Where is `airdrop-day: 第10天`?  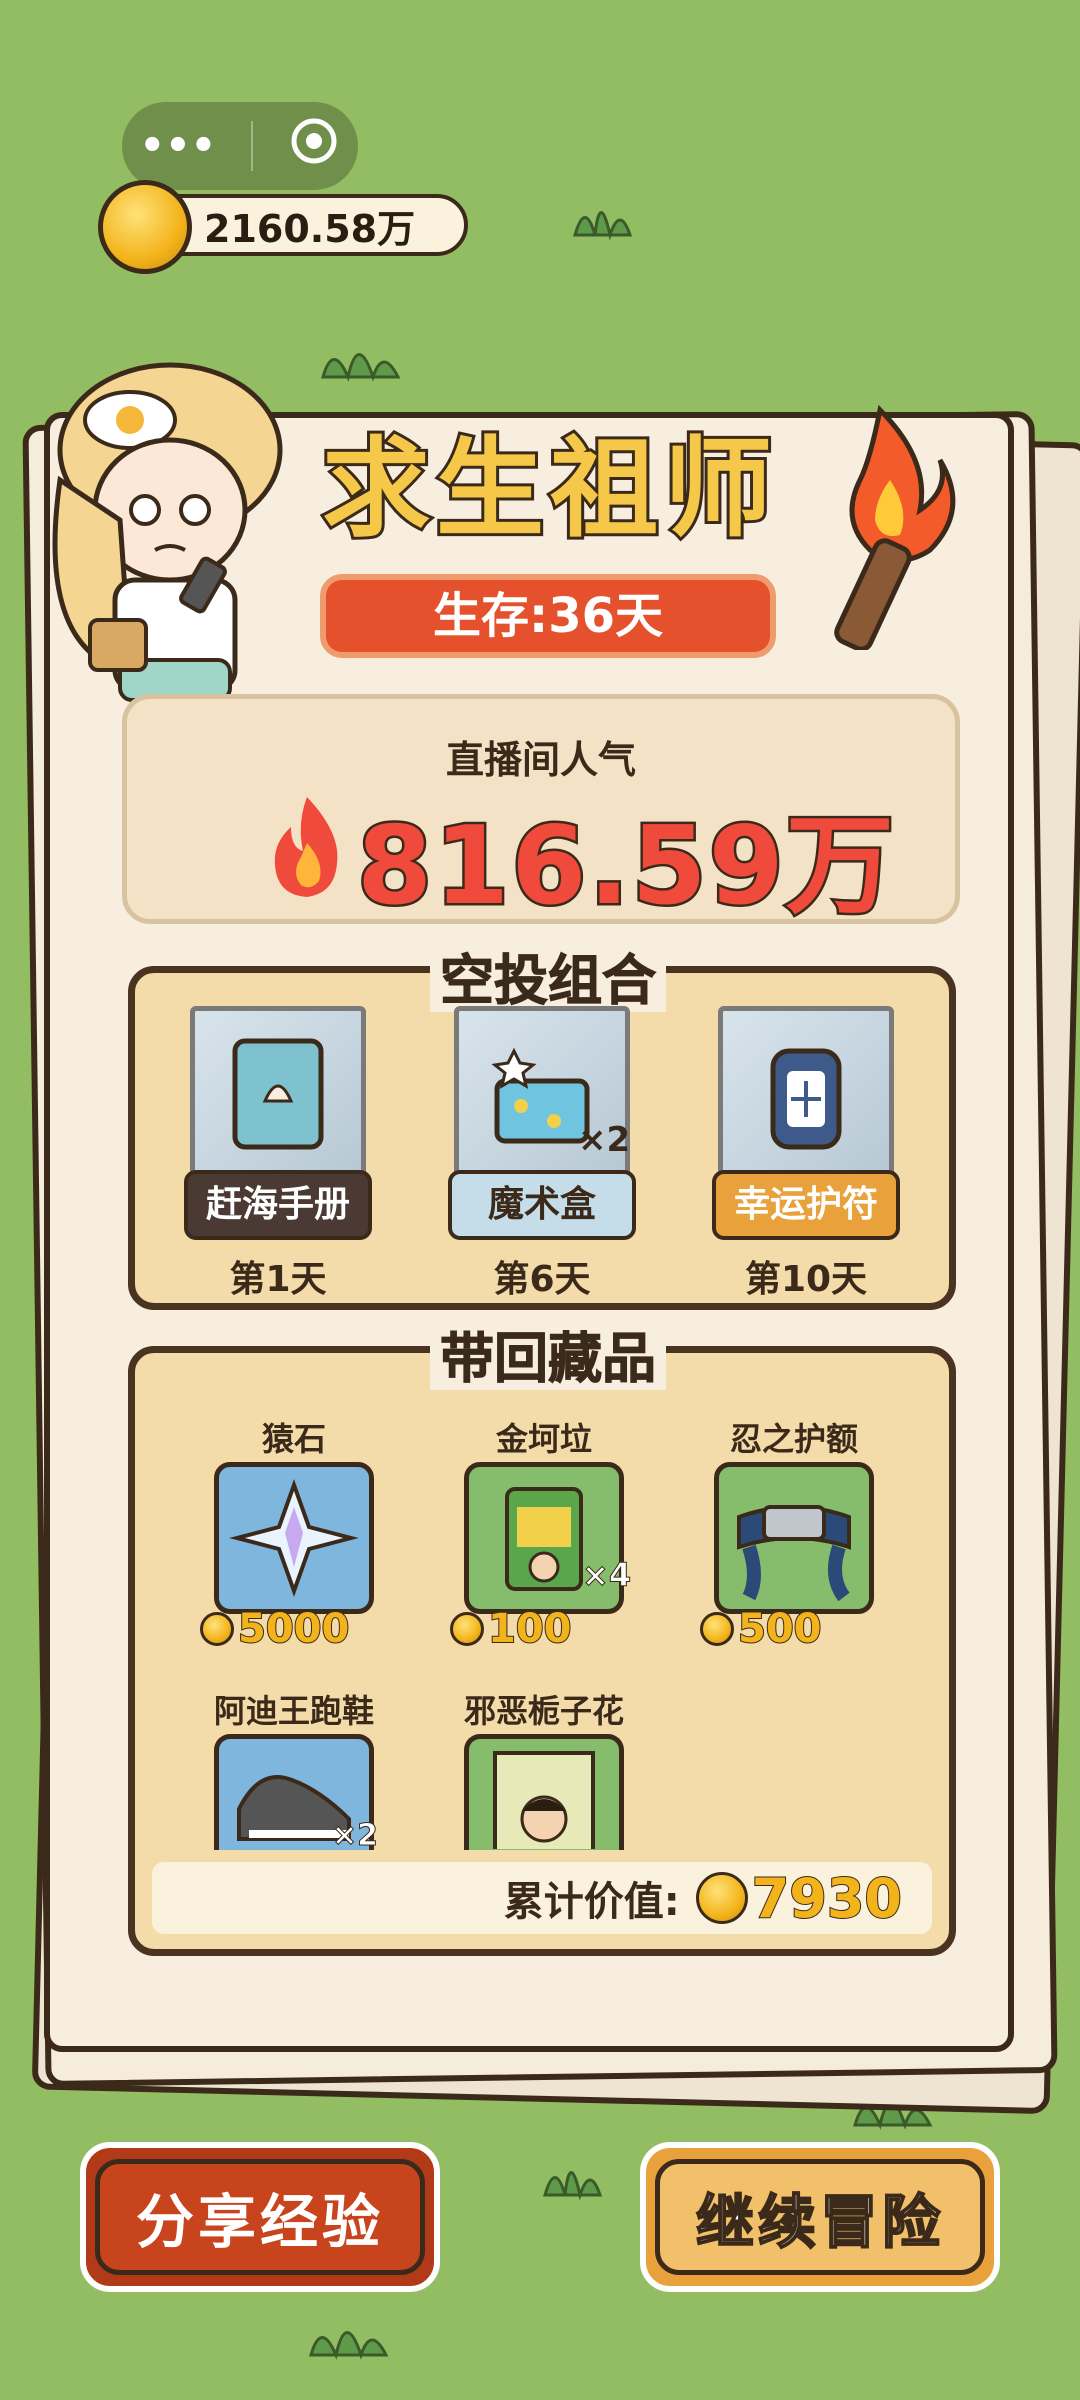
airdrop-day: 第10天 is located at coordinates (806, 1279).